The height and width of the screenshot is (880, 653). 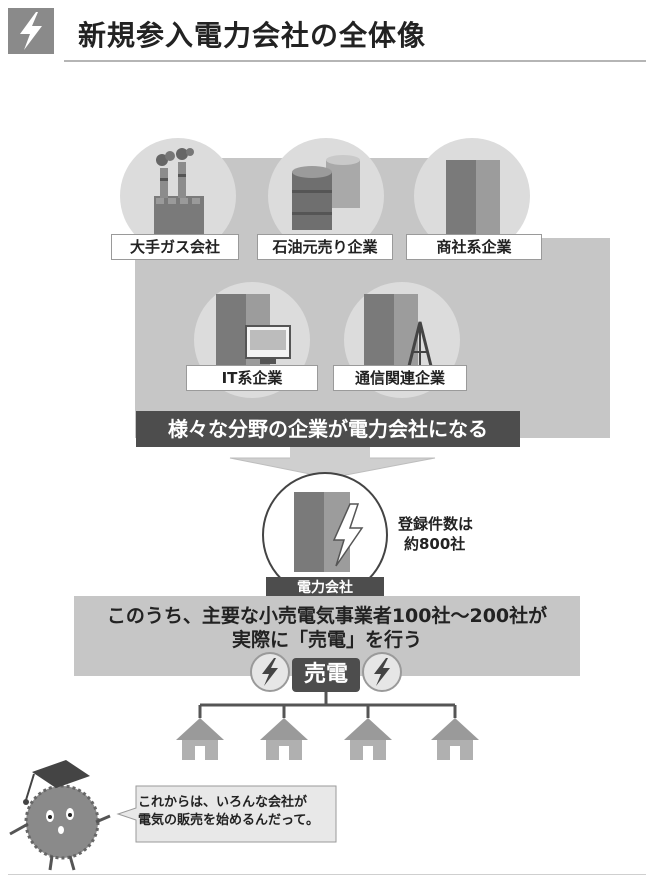 What do you see at coordinates (327, 874) in the screenshot?
I see `bottom-divider` at bounding box center [327, 874].